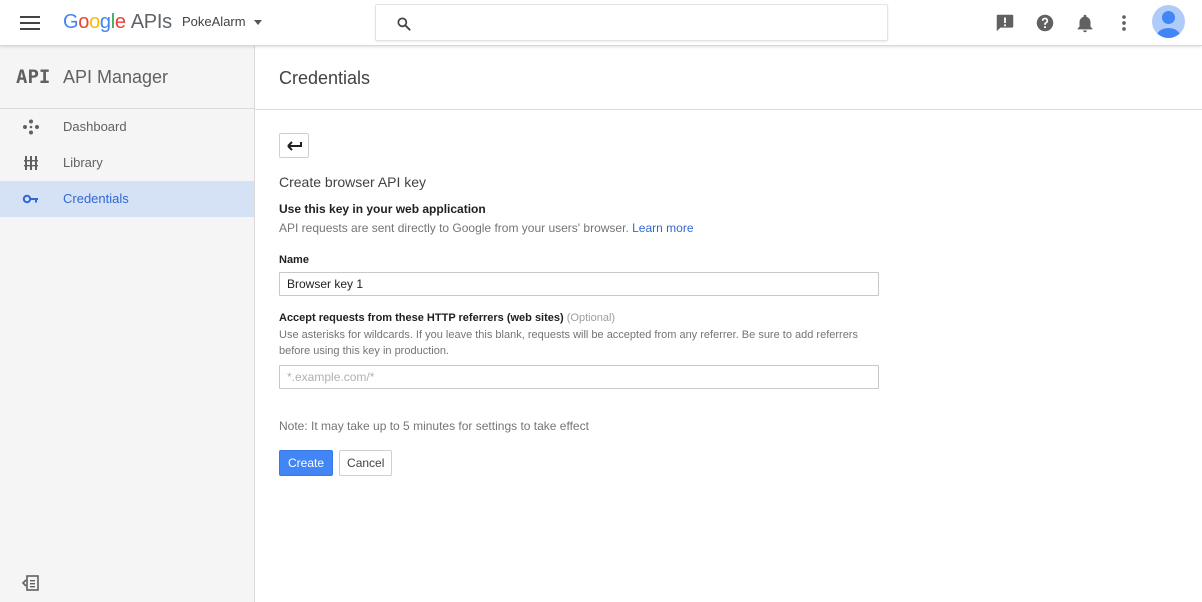 Image resolution: width=1202 pixels, height=602 pixels. Describe the element at coordinates (127, 163) in the screenshot. I see `sidebar-item-library: Library` at that location.